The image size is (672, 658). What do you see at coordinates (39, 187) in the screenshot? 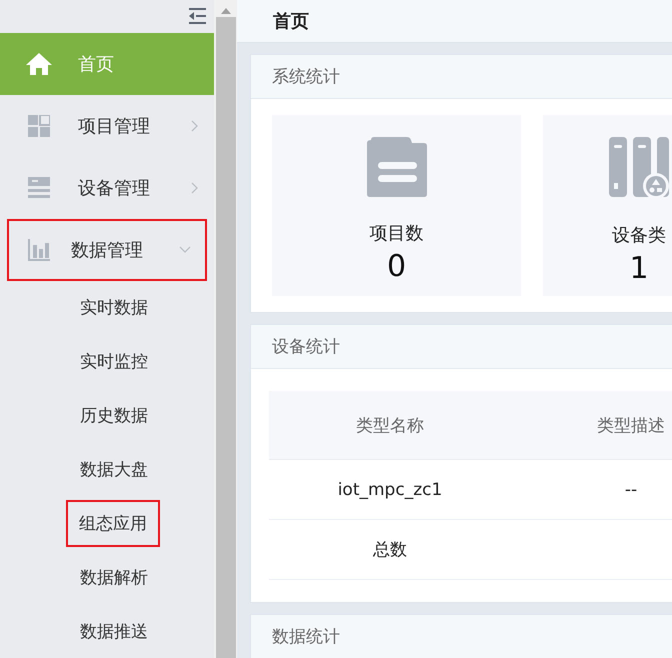
I see `server-icon` at bounding box center [39, 187].